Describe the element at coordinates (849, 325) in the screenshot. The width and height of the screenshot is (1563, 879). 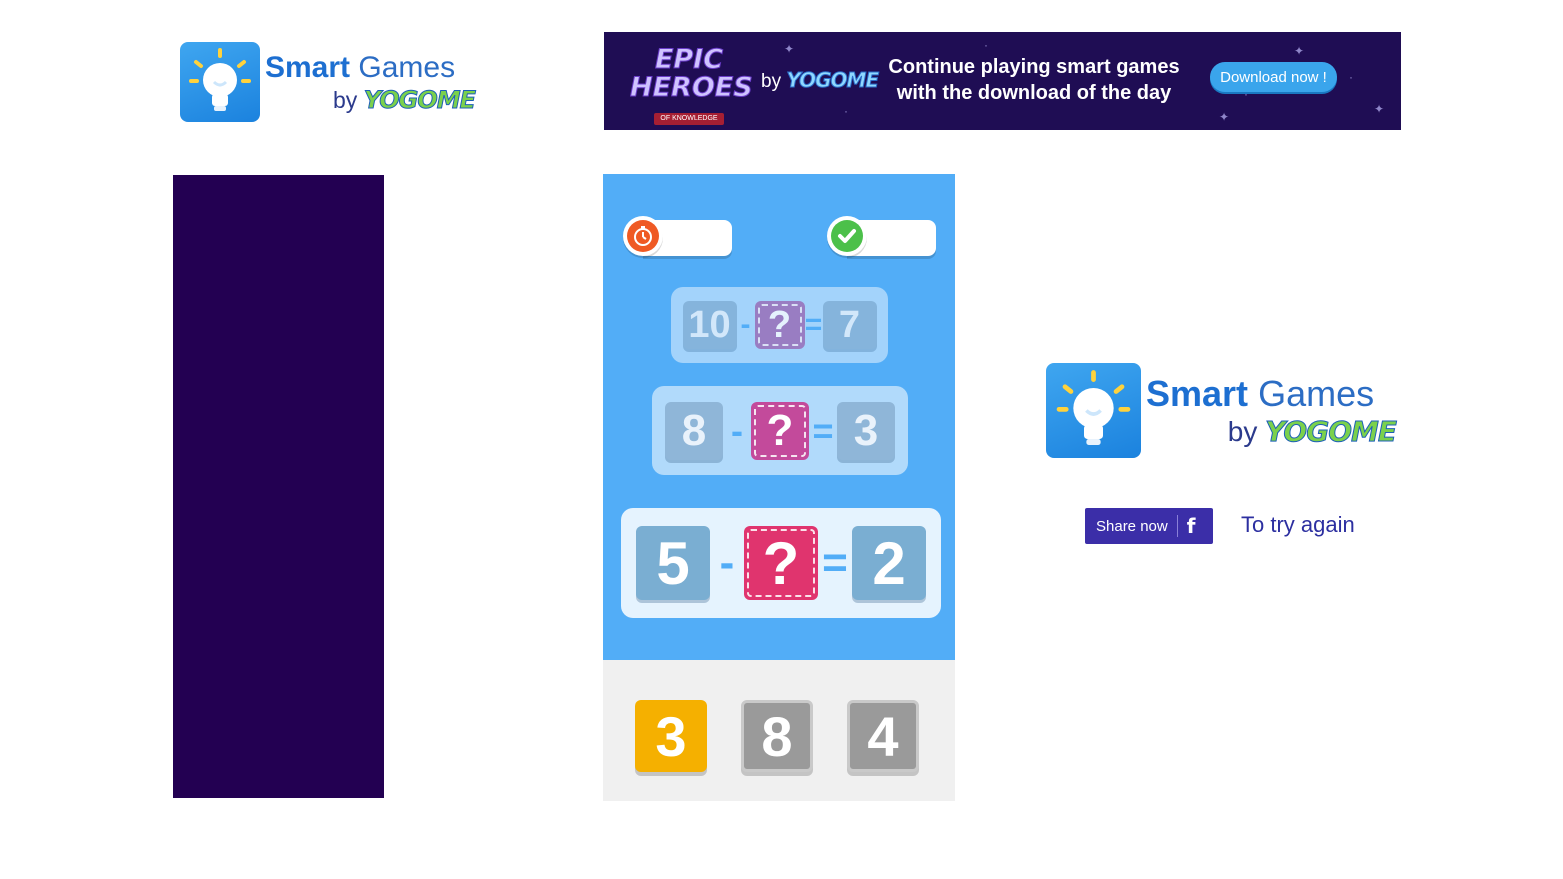
I see `equation-result: 7` at that location.